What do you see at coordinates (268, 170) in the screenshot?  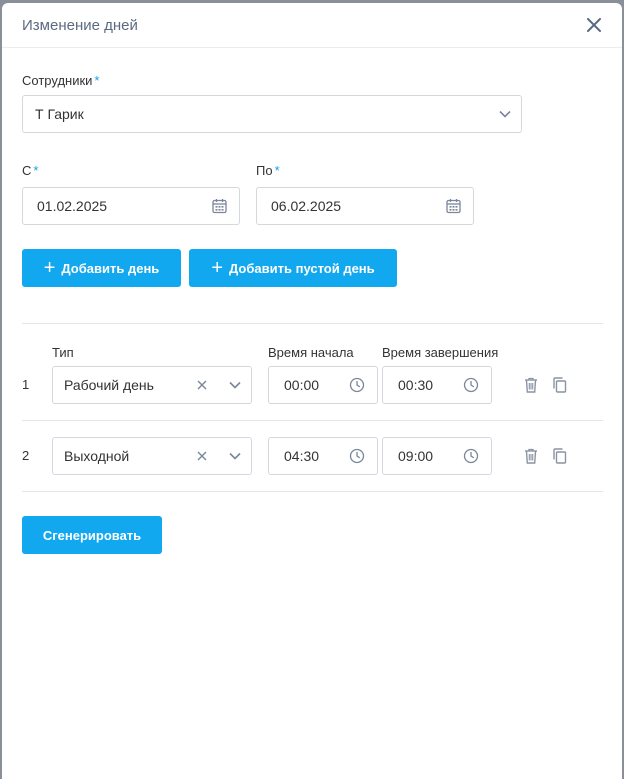 I see `date-to-label: По *` at bounding box center [268, 170].